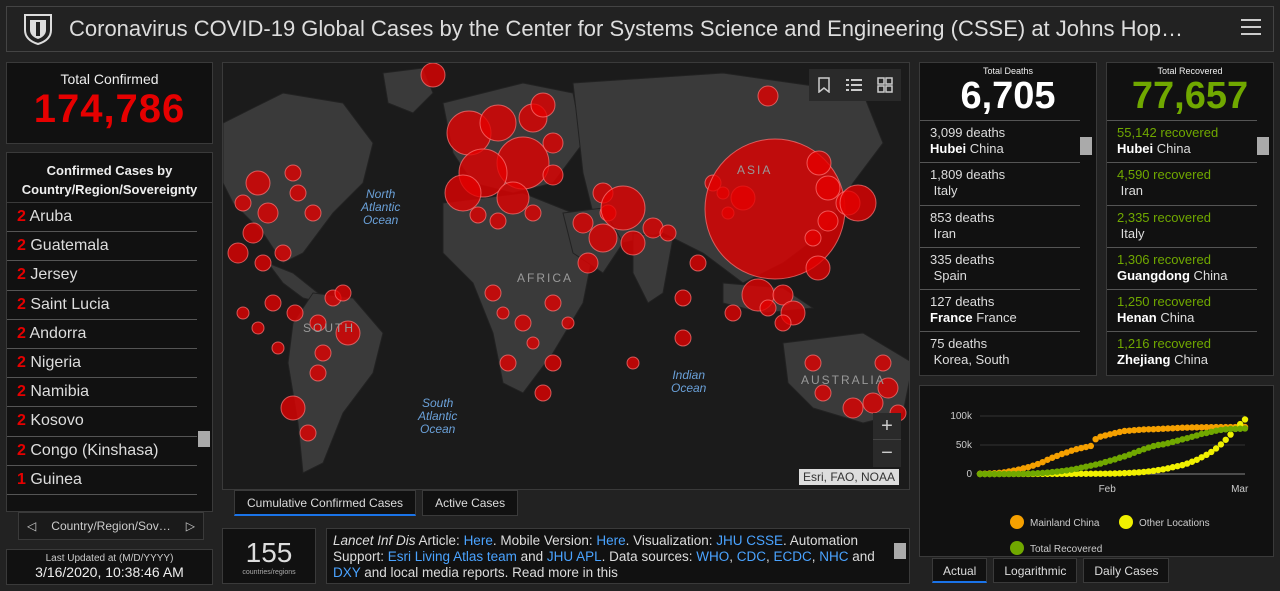 Image resolution: width=1280 pixels, height=591 pixels. Describe the element at coordinates (1182, 352) in the screenshot. I see `list-item: 1,216 recovered Zhejiang China` at that location.